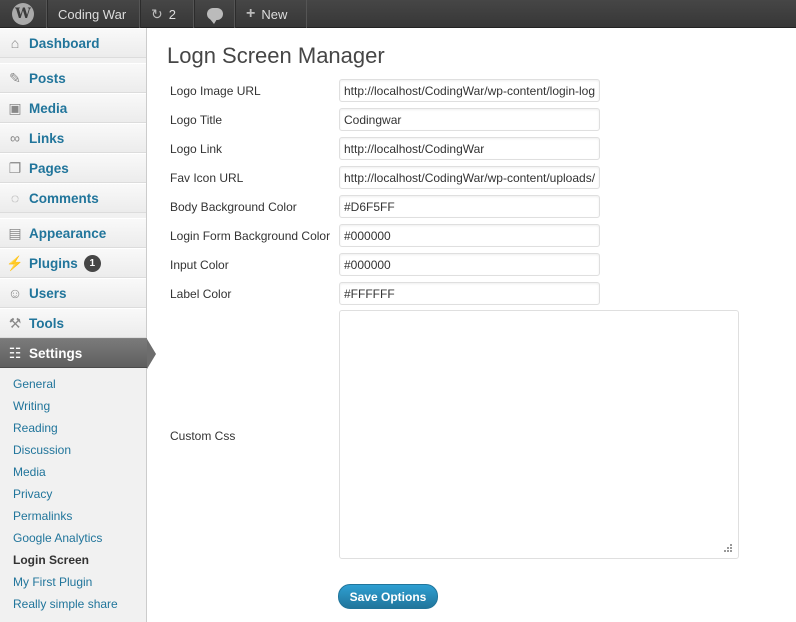 This screenshot has height=622, width=796. I want to click on admin-bar: W Coding War ↻ 2 + New, so click(398, 14).